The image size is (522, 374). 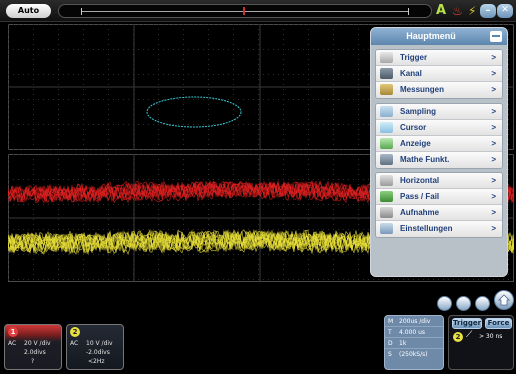 What do you see at coordinates (439, 112) in the screenshot?
I see `menu-item-sampling: Sampling >` at bounding box center [439, 112].